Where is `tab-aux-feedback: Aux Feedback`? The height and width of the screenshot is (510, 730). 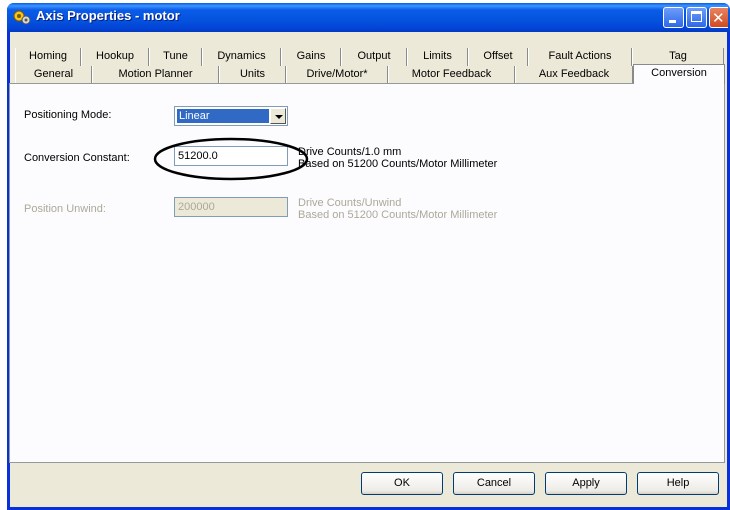 tab-aux-feedback: Aux Feedback is located at coordinates (574, 75).